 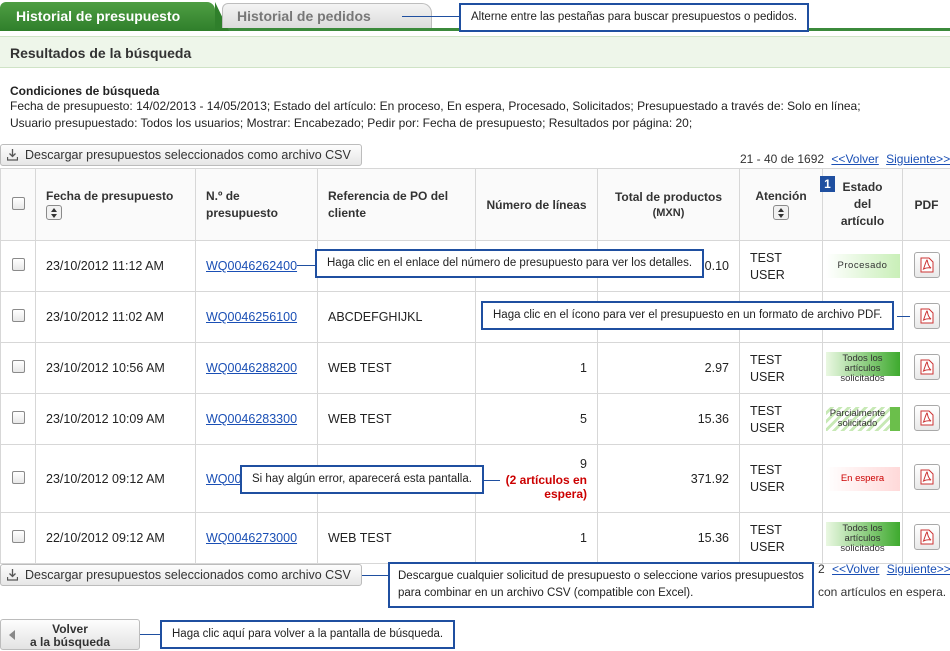 I want to click on quote-number-link: WQ0046283300, so click(x=251, y=419).